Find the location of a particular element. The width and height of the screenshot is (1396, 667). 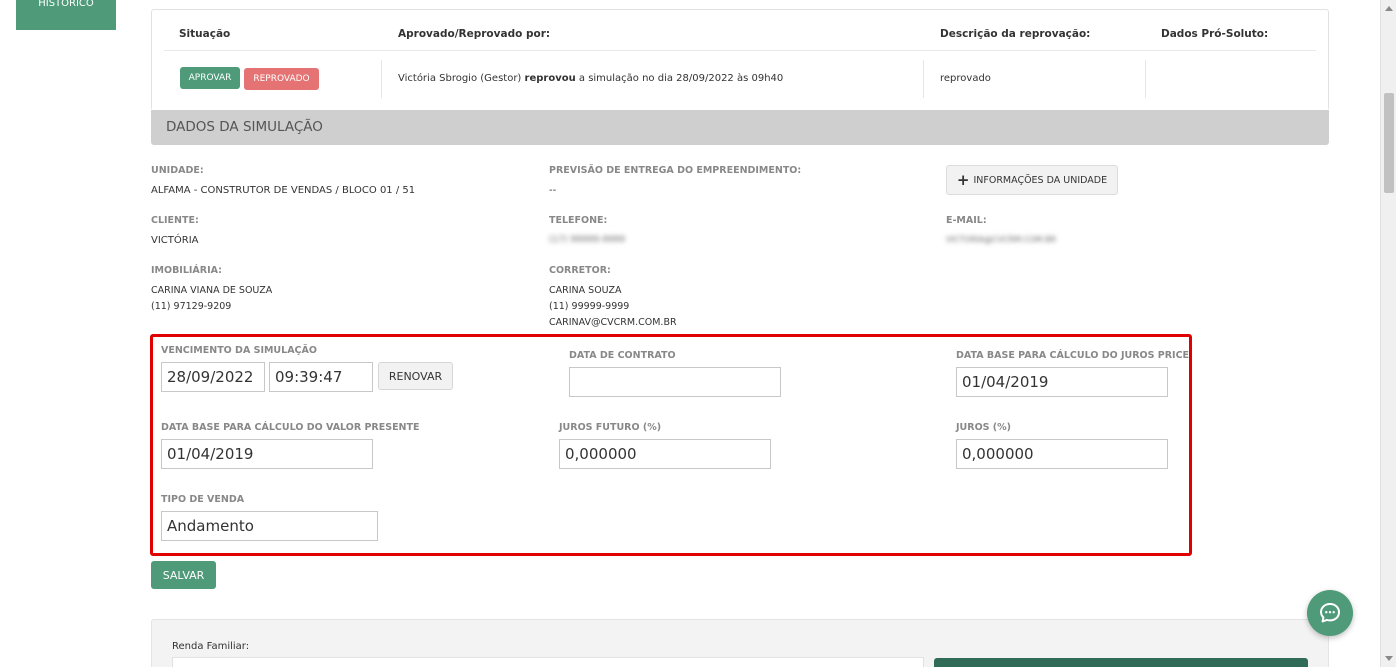

previsao-label: PREVISÃO DE ENTREGA DO EMPREENDIMENTO: is located at coordinates (675, 170).